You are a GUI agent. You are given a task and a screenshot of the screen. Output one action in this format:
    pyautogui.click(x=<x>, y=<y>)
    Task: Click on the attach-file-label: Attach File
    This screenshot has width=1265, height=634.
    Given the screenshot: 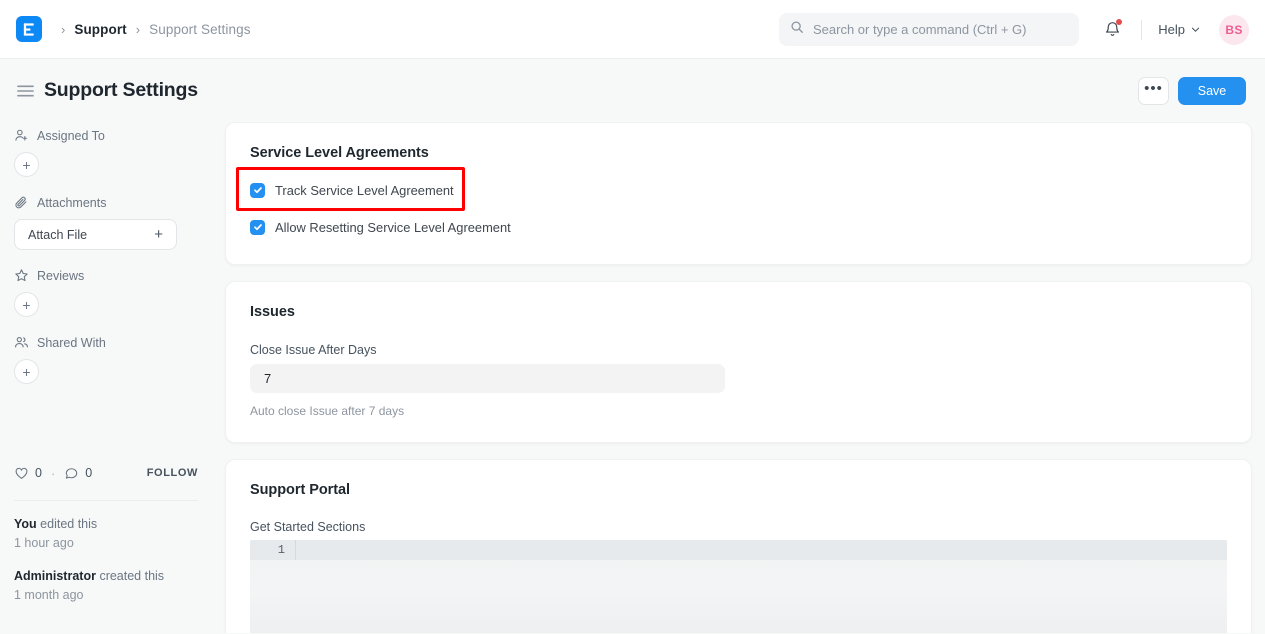 What is the action you would take?
    pyautogui.click(x=58, y=234)
    